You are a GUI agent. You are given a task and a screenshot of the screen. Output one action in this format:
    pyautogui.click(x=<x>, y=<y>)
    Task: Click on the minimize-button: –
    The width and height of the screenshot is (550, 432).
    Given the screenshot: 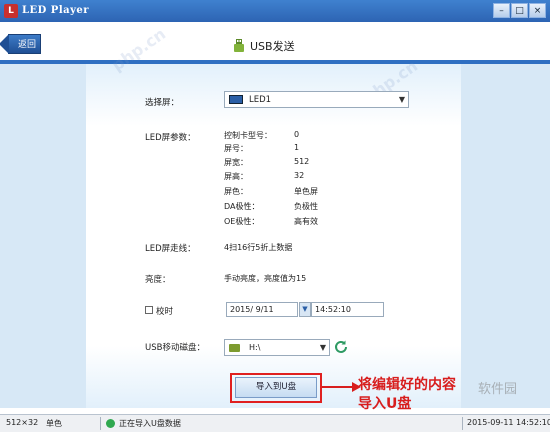 What is the action you would take?
    pyautogui.click(x=501, y=10)
    